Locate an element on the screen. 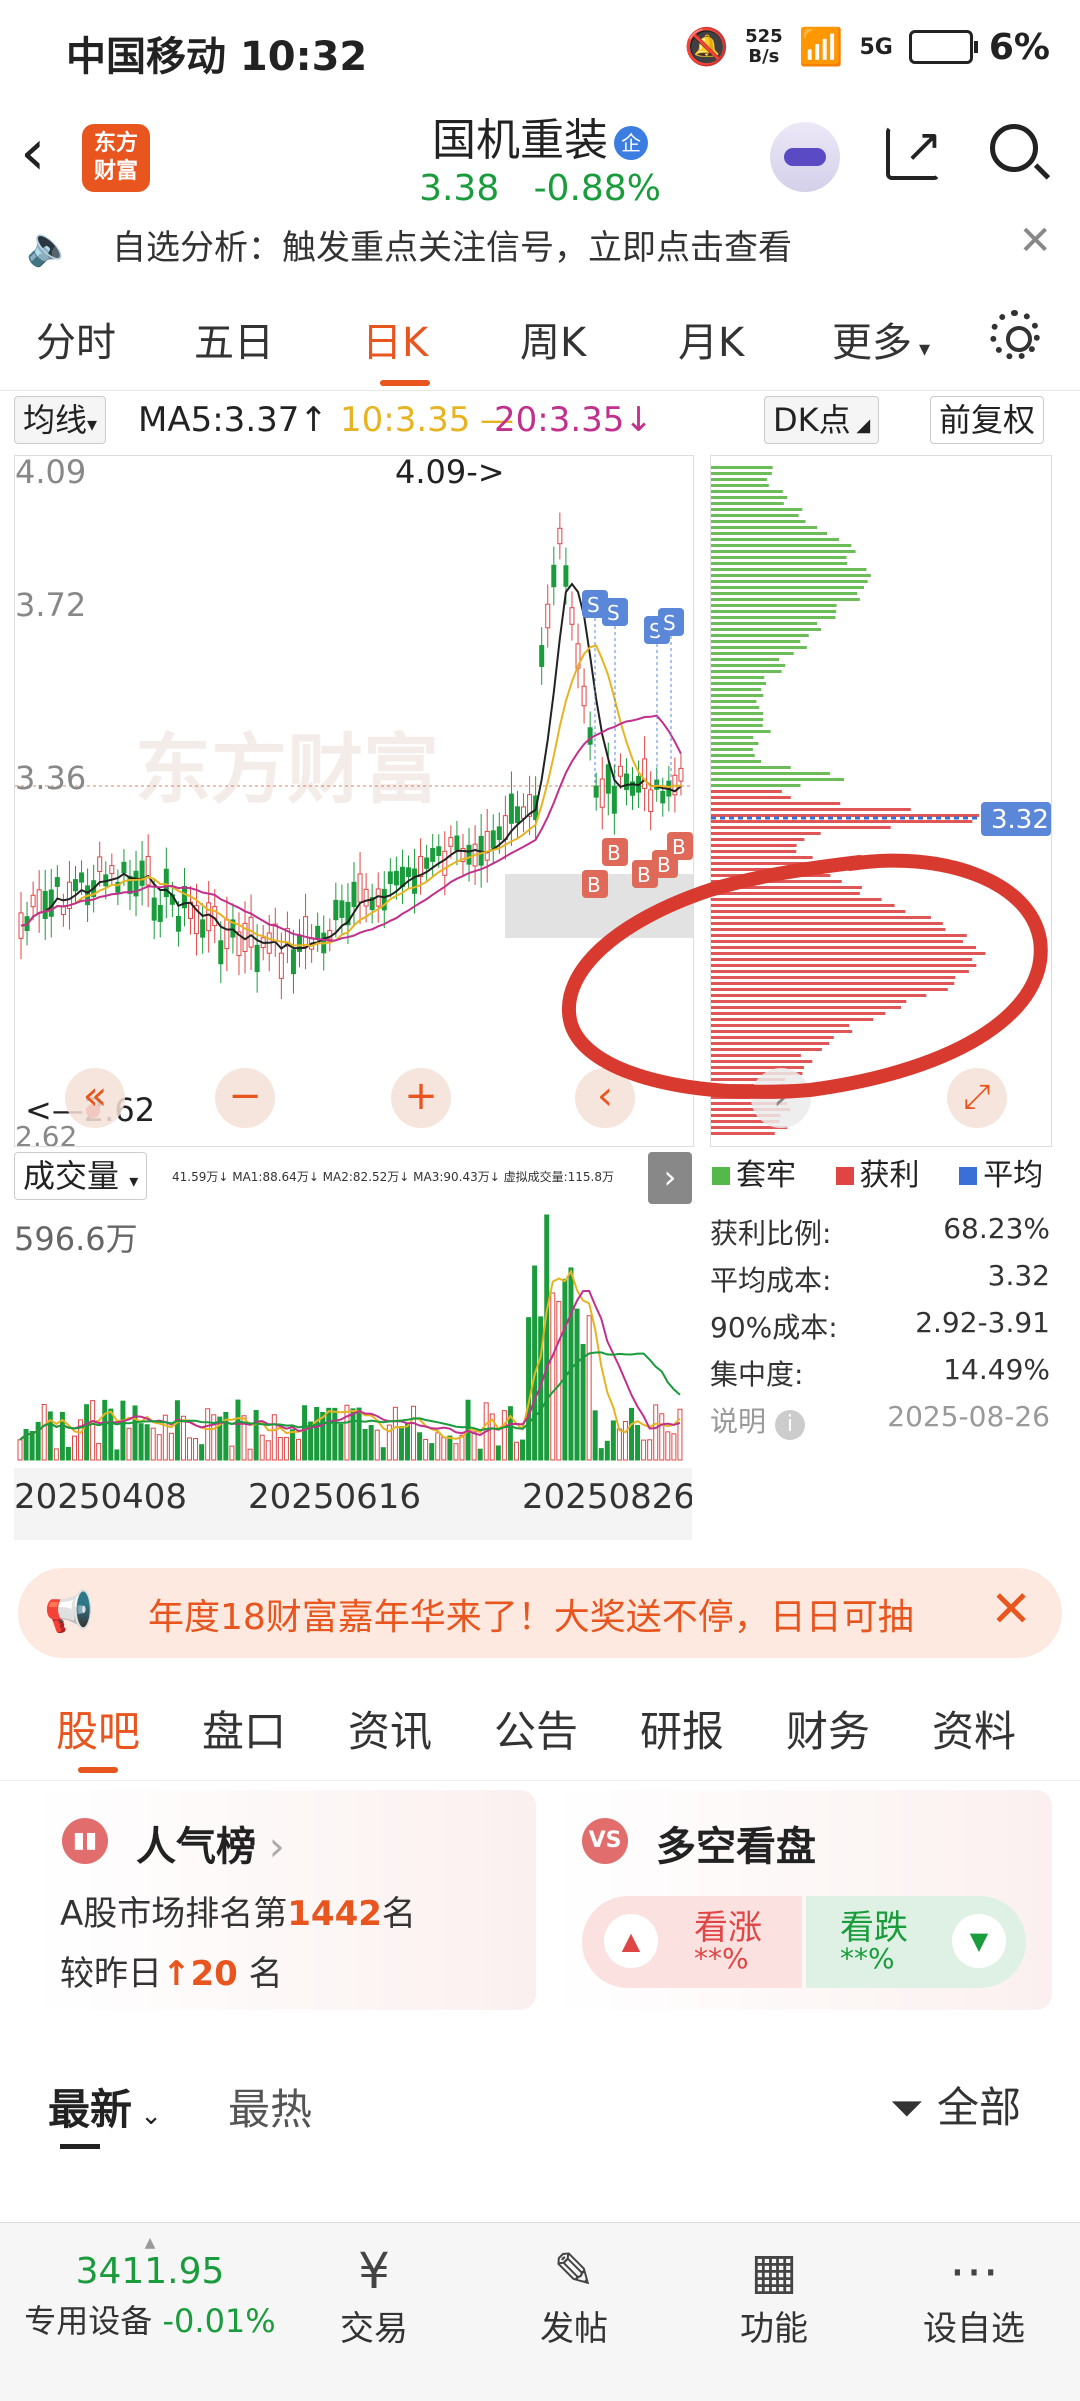 The width and height of the screenshot is (1080, 2401). gear-icon is located at coordinates (1015, 335).